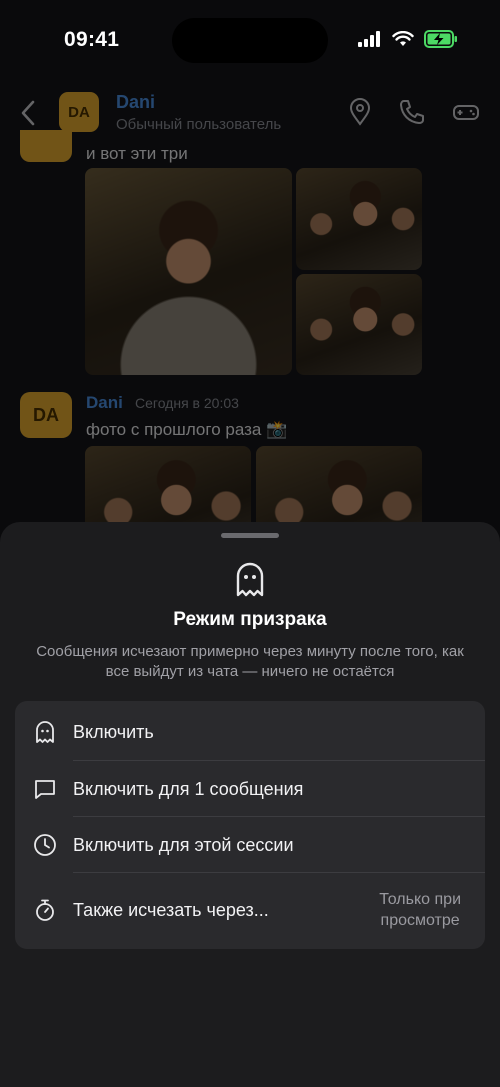 The width and height of the screenshot is (500, 1087). Describe the element at coordinates (369, 39) in the screenshot. I see `signal-icon` at that location.